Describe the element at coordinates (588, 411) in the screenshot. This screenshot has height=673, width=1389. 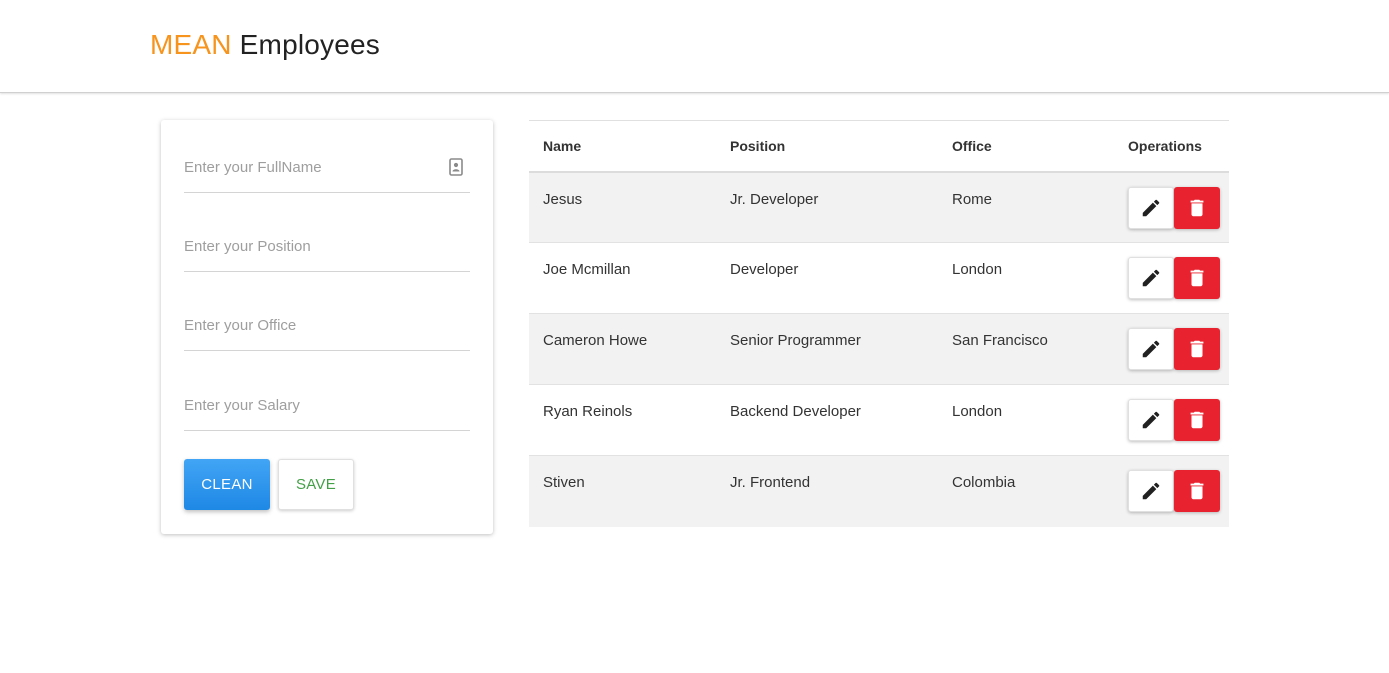
I see `cell-name: Ryan Reinols` at that location.